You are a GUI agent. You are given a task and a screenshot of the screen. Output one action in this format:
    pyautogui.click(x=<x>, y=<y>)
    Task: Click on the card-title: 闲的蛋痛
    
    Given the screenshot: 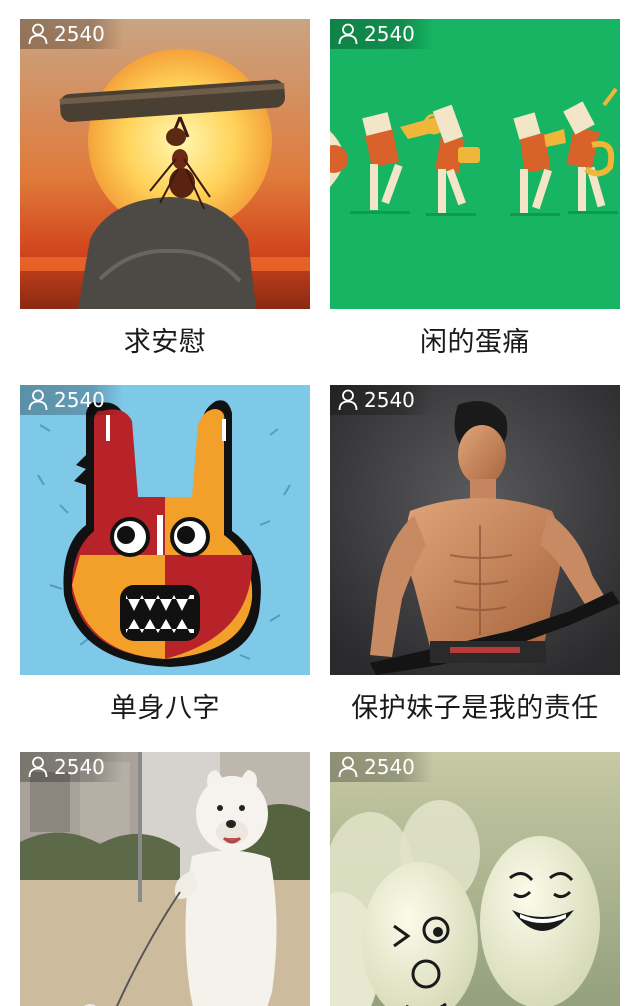 What is the action you would take?
    pyautogui.click(x=475, y=347)
    